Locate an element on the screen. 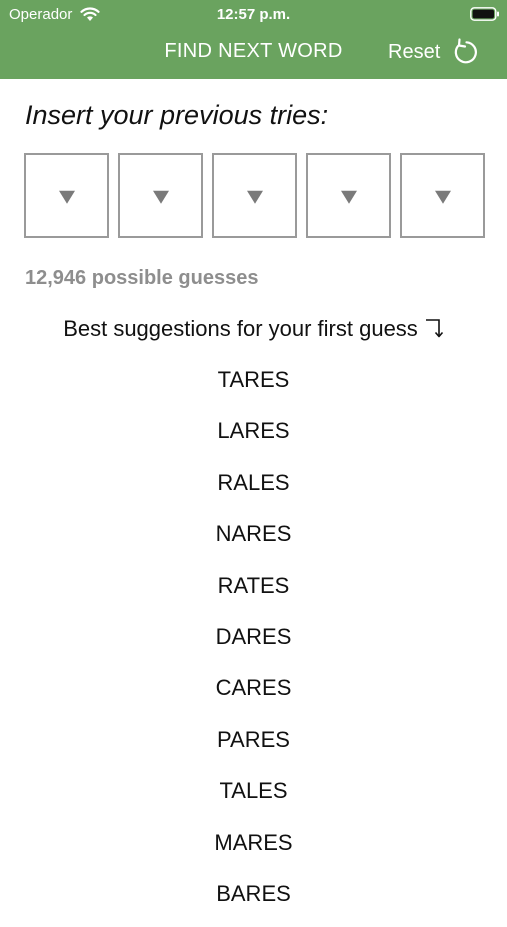  suggestion-word: PARES is located at coordinates (253, 747).